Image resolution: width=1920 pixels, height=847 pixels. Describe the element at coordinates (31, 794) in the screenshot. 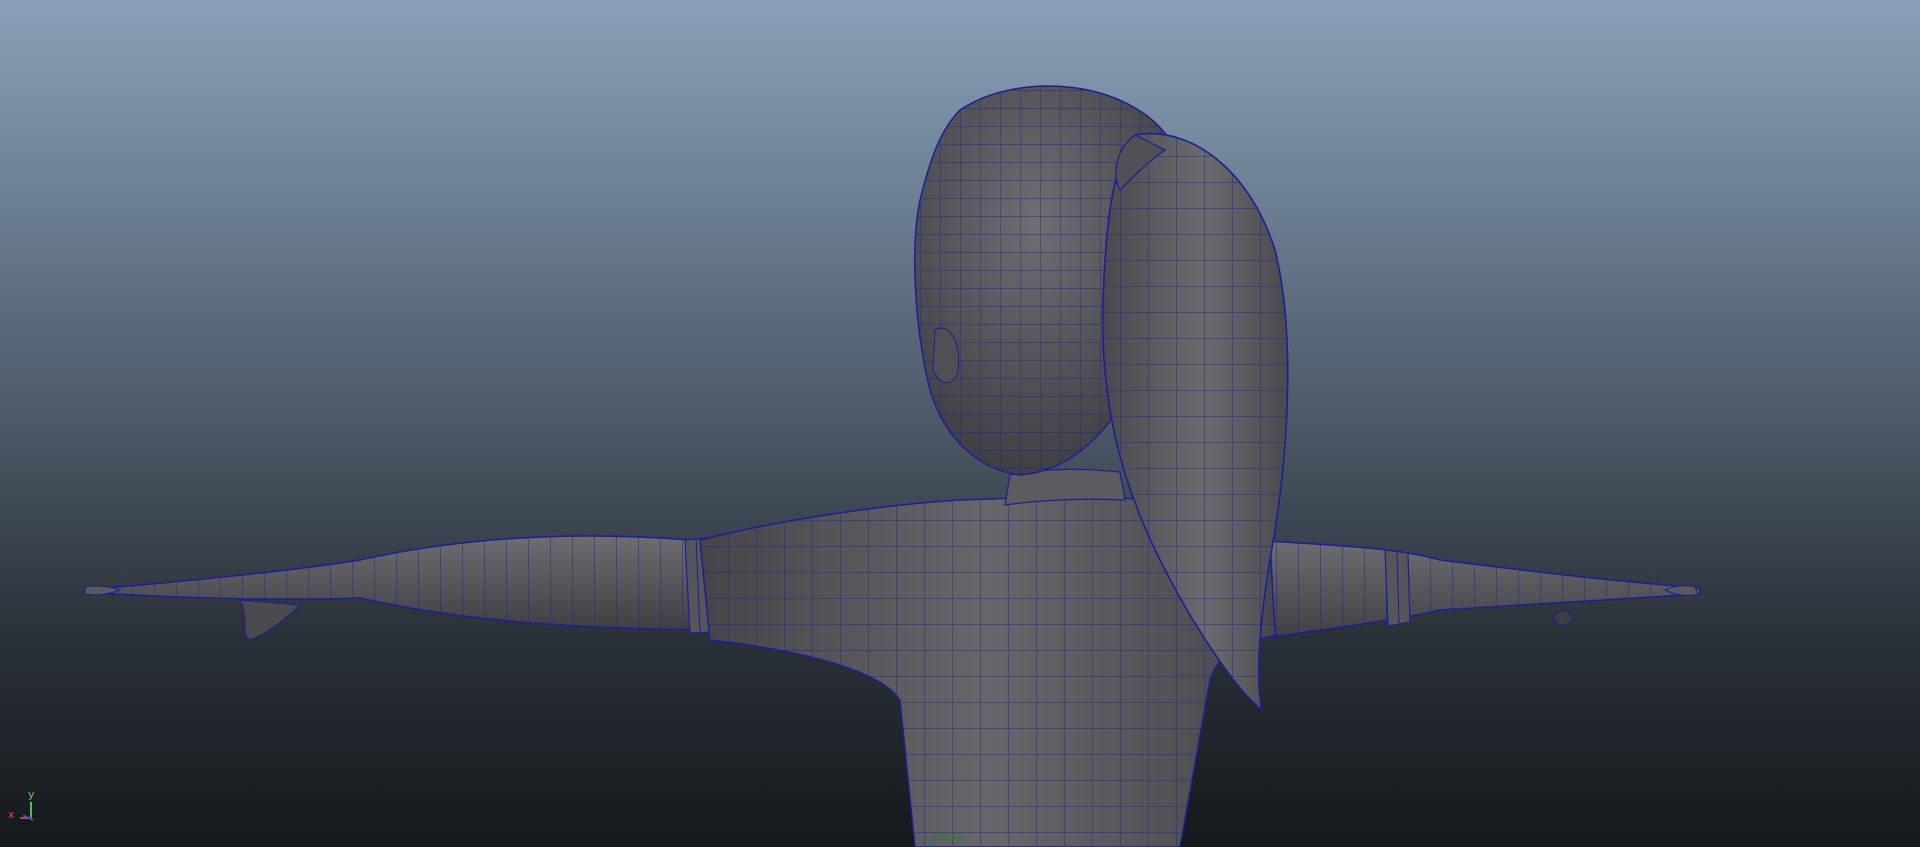

I see `axis-y-label: y` at that location.